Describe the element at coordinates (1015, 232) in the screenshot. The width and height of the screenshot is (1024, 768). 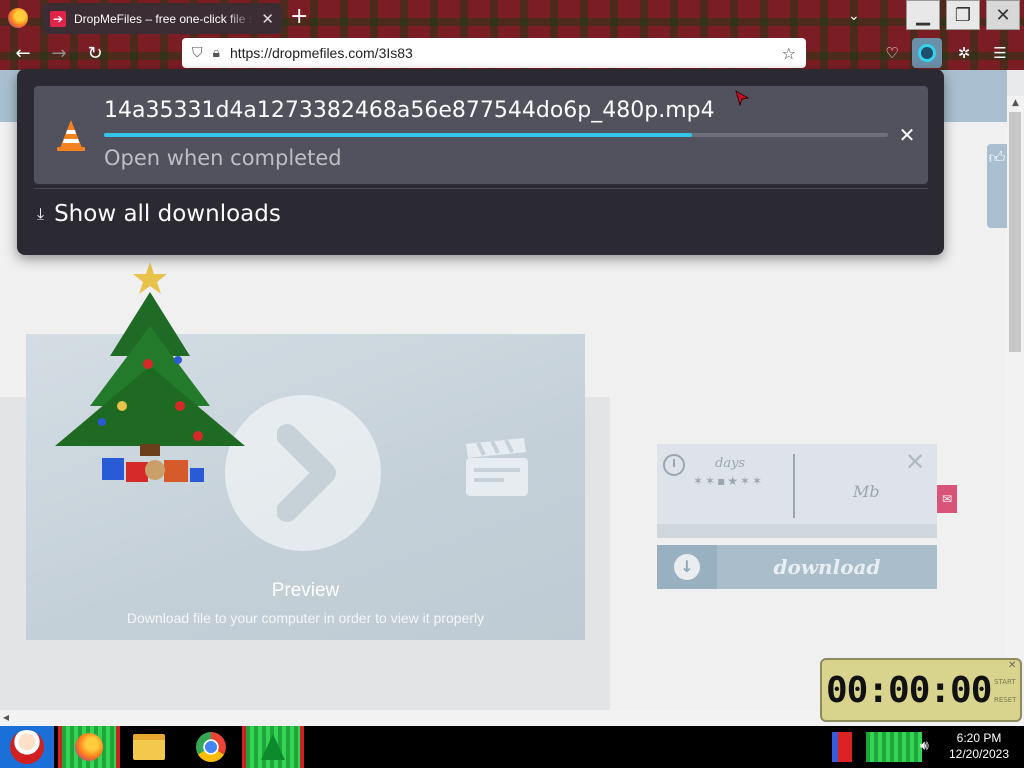
I see `scrollbar-thumb` at that location.